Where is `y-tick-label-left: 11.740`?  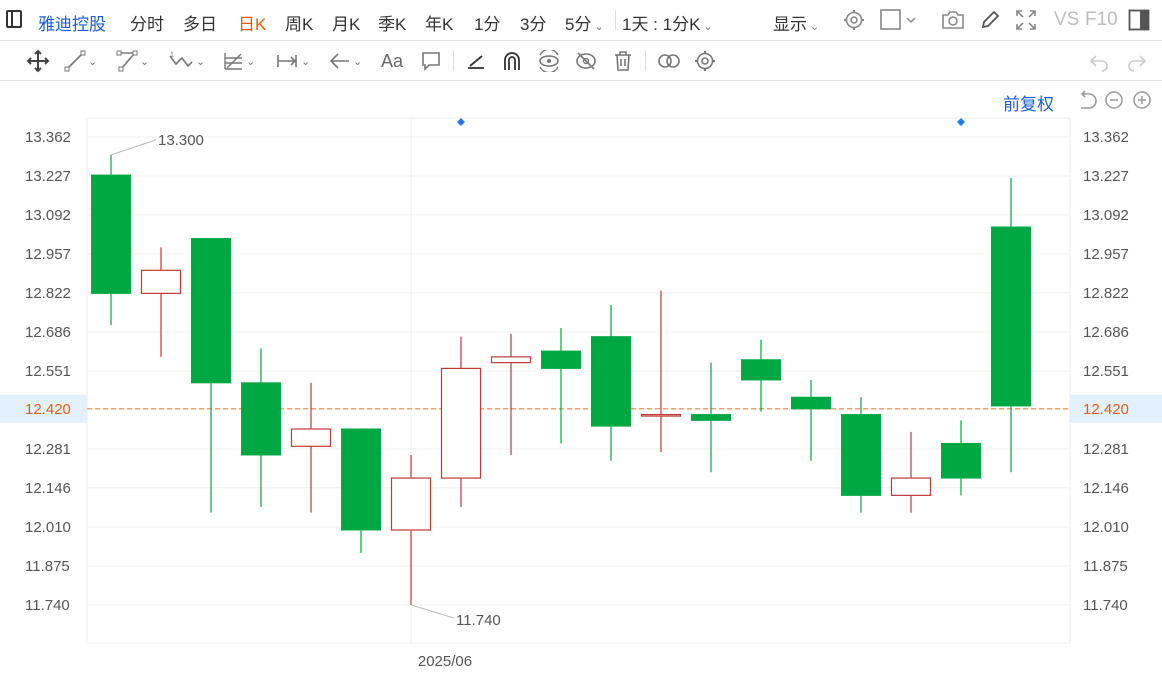 y-tick-label-left: 11.740 is located at coordinates (47, 605).